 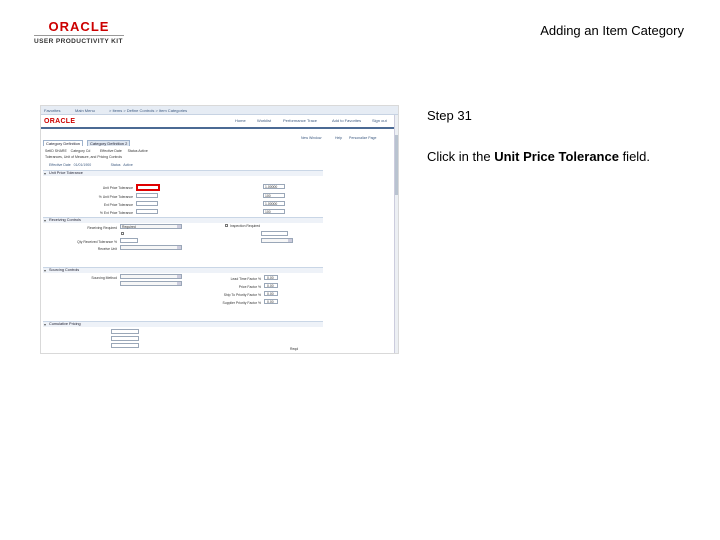 I want to click on slide-title: Adding an Item Category, so click(x=612, y=30).